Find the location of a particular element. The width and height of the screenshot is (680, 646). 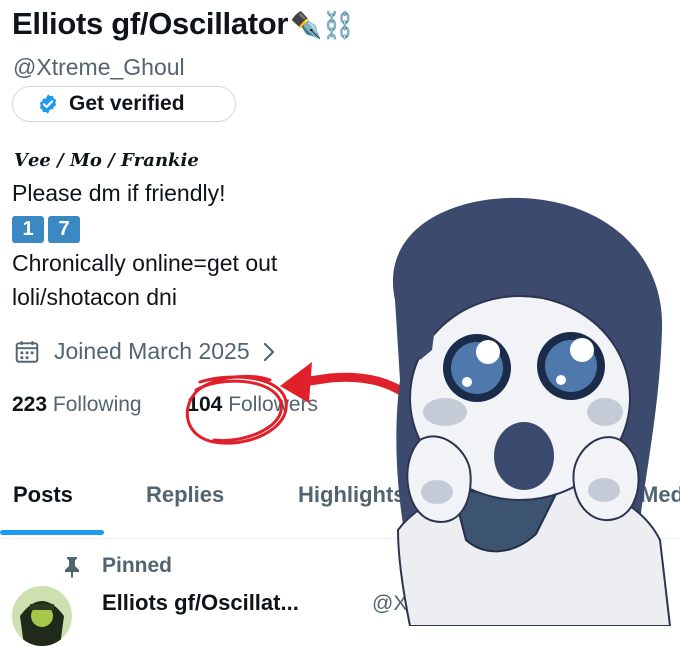

followers-link: 104 Followers is located at coordinates (252, 404).